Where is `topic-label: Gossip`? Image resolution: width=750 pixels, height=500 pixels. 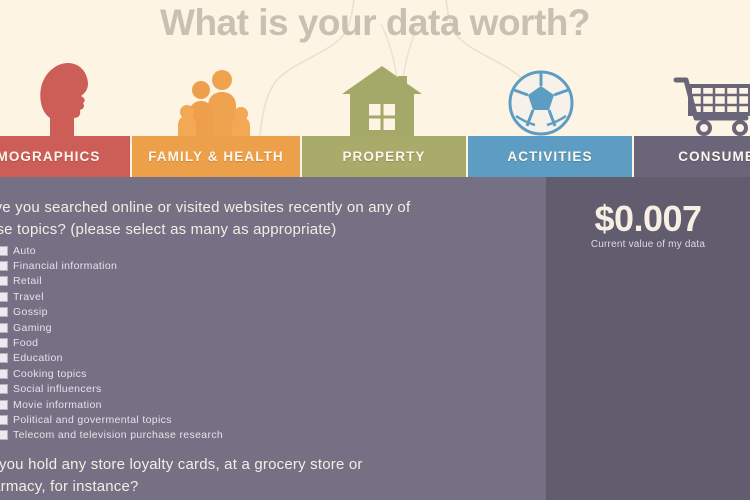
topic-label: Gossip is located at coordinates (30, 312).